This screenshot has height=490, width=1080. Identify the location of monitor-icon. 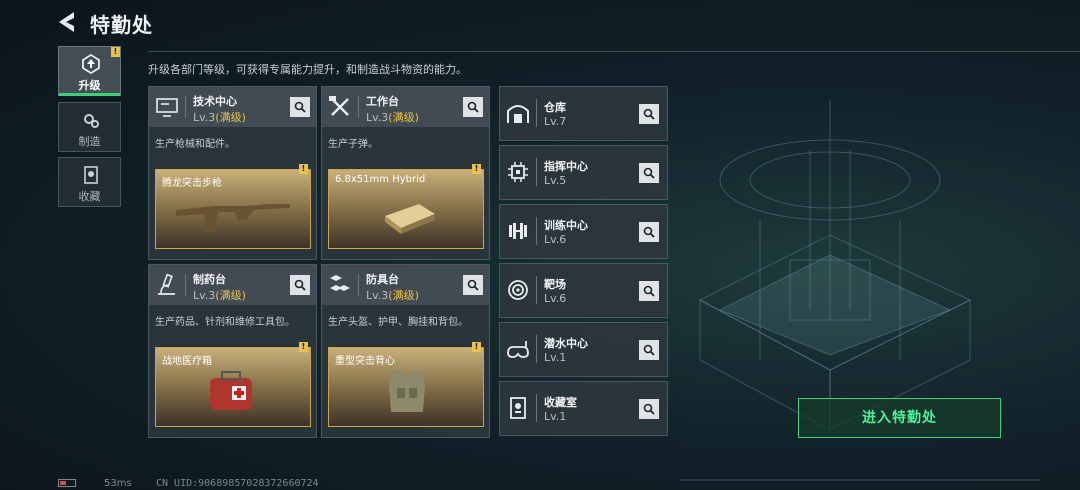
(167, 107).